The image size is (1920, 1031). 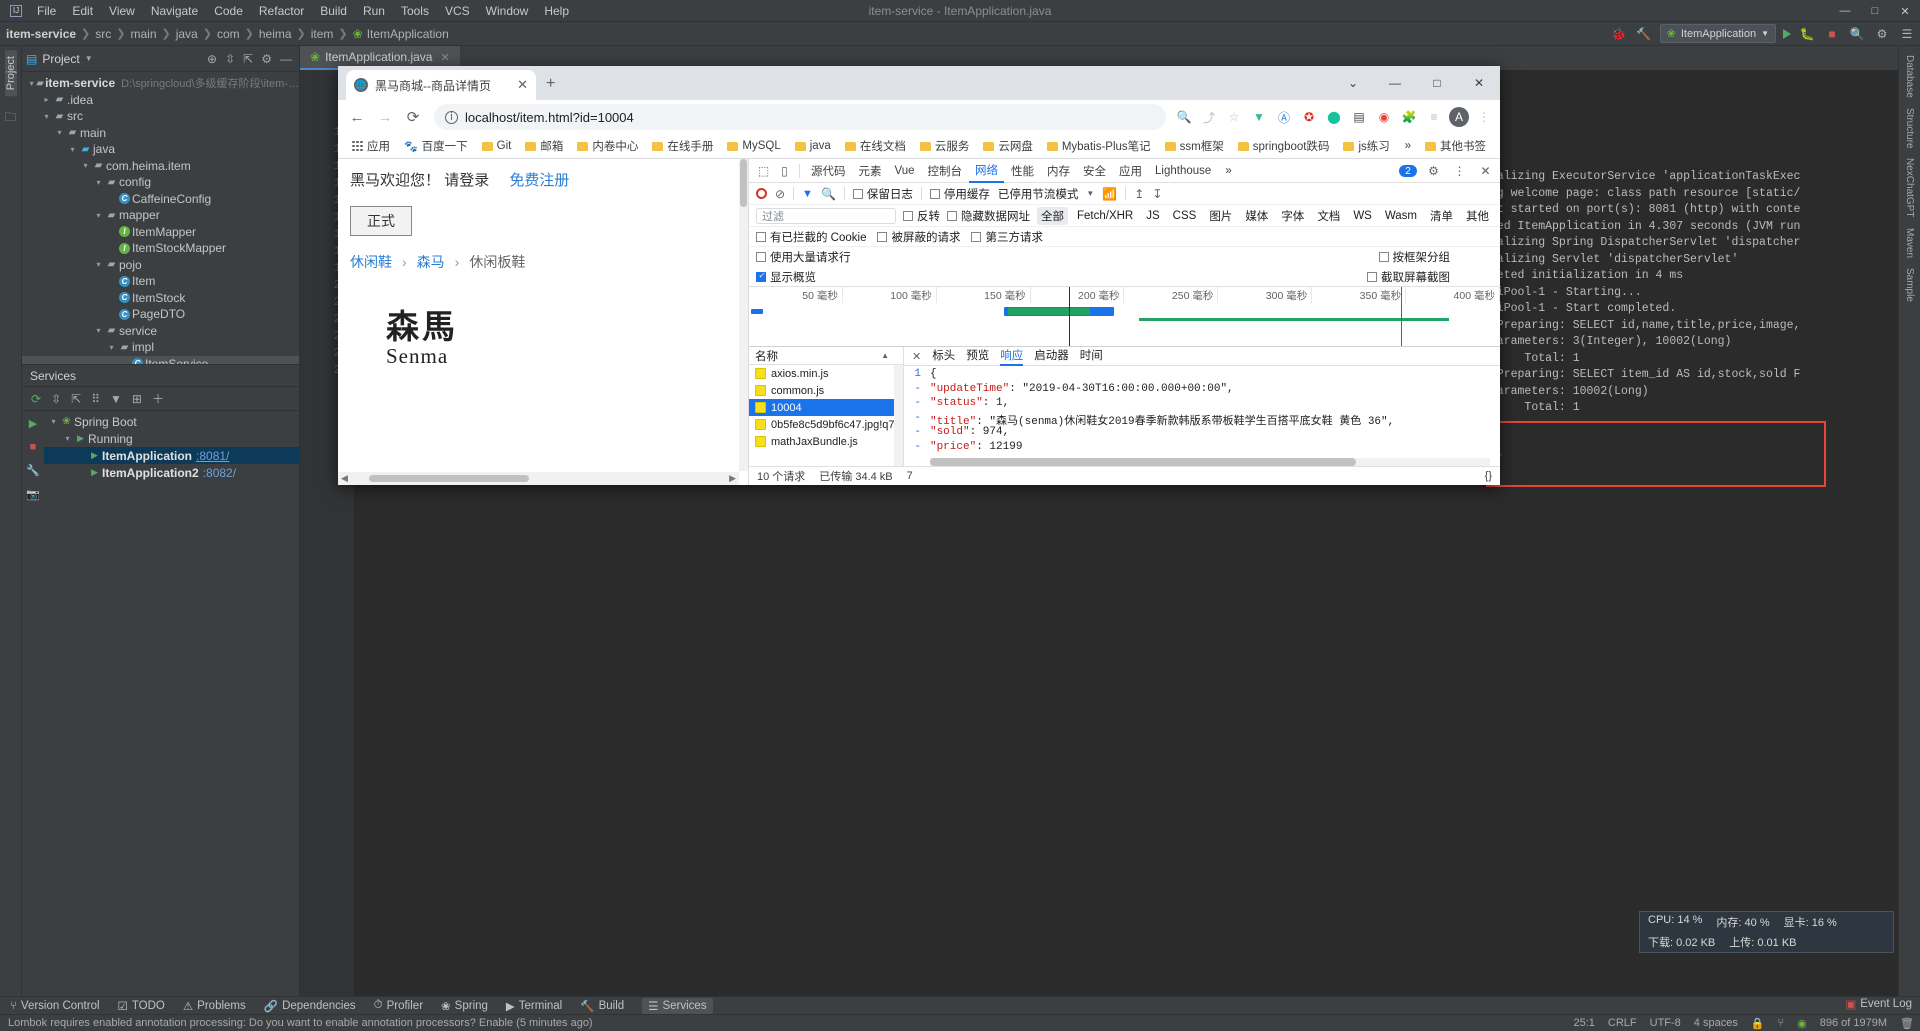 What do you see at coordinates (436, 146) in the screenshot?
I see `bookmark-1: 🐾 百度一下` at bounding box center [436, 146].